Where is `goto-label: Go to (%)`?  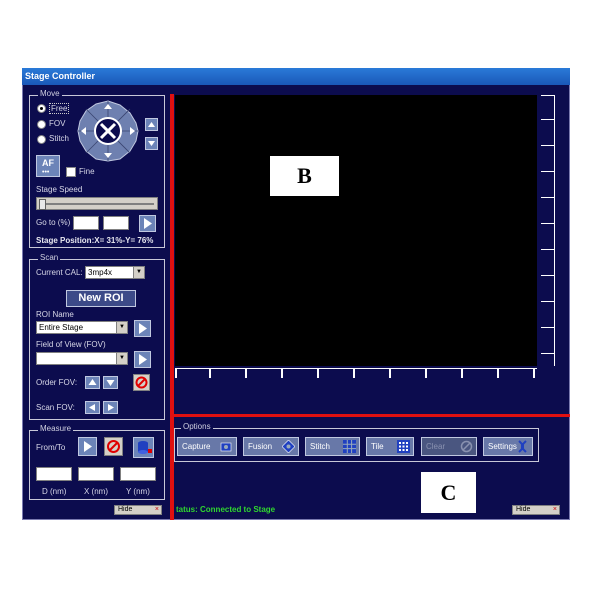 goto-label: Go to (%) is located at coordinates (53, 222).